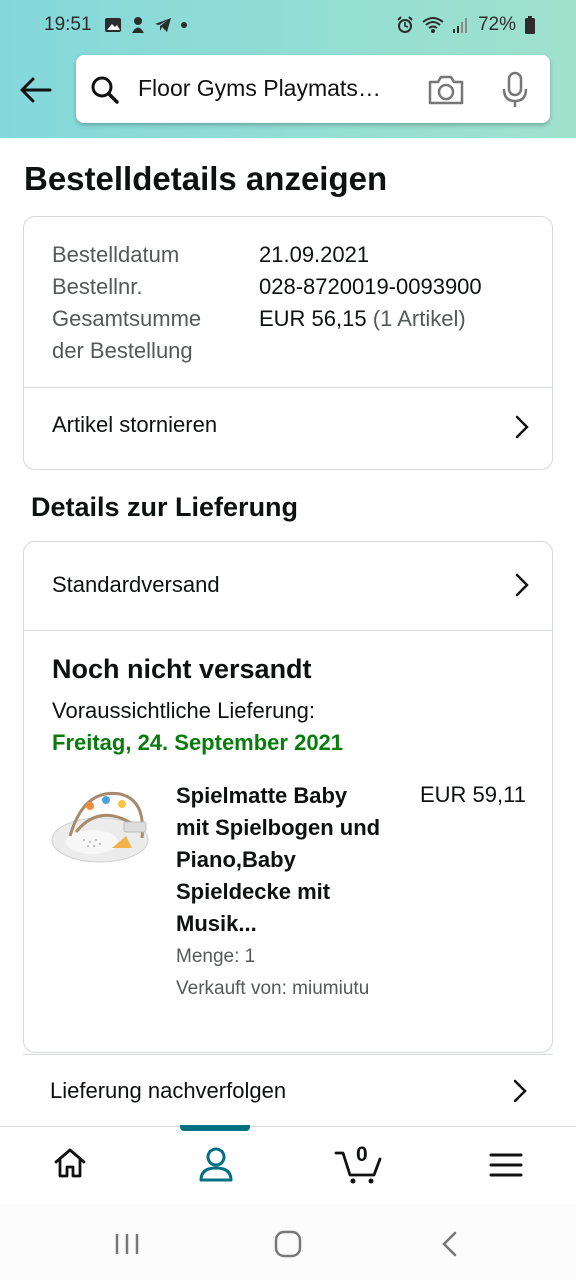 The width and height of the screenshot is (576, 1280). What do you see at coordinates (515, 90) in the screenshot?
I see `microphone-icon` at bounding box center [515, 90].